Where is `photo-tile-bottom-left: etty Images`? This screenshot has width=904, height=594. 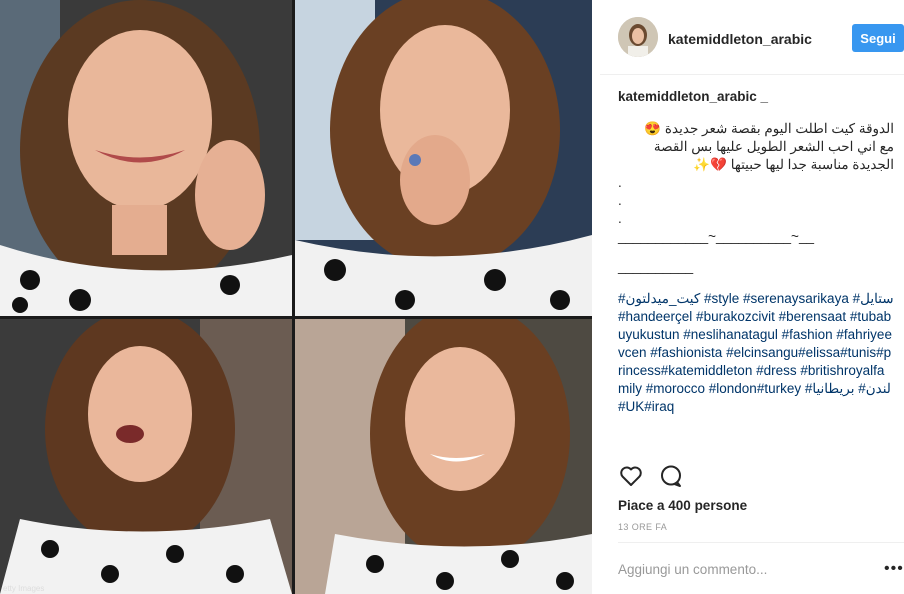
photo-tile-bottom-left: etty Images is located at coordinates (146, 456).